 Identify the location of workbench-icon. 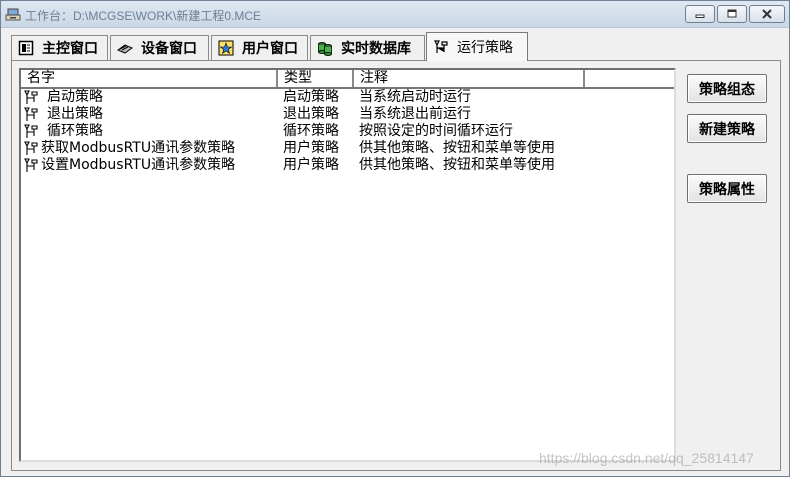
(13, 14).